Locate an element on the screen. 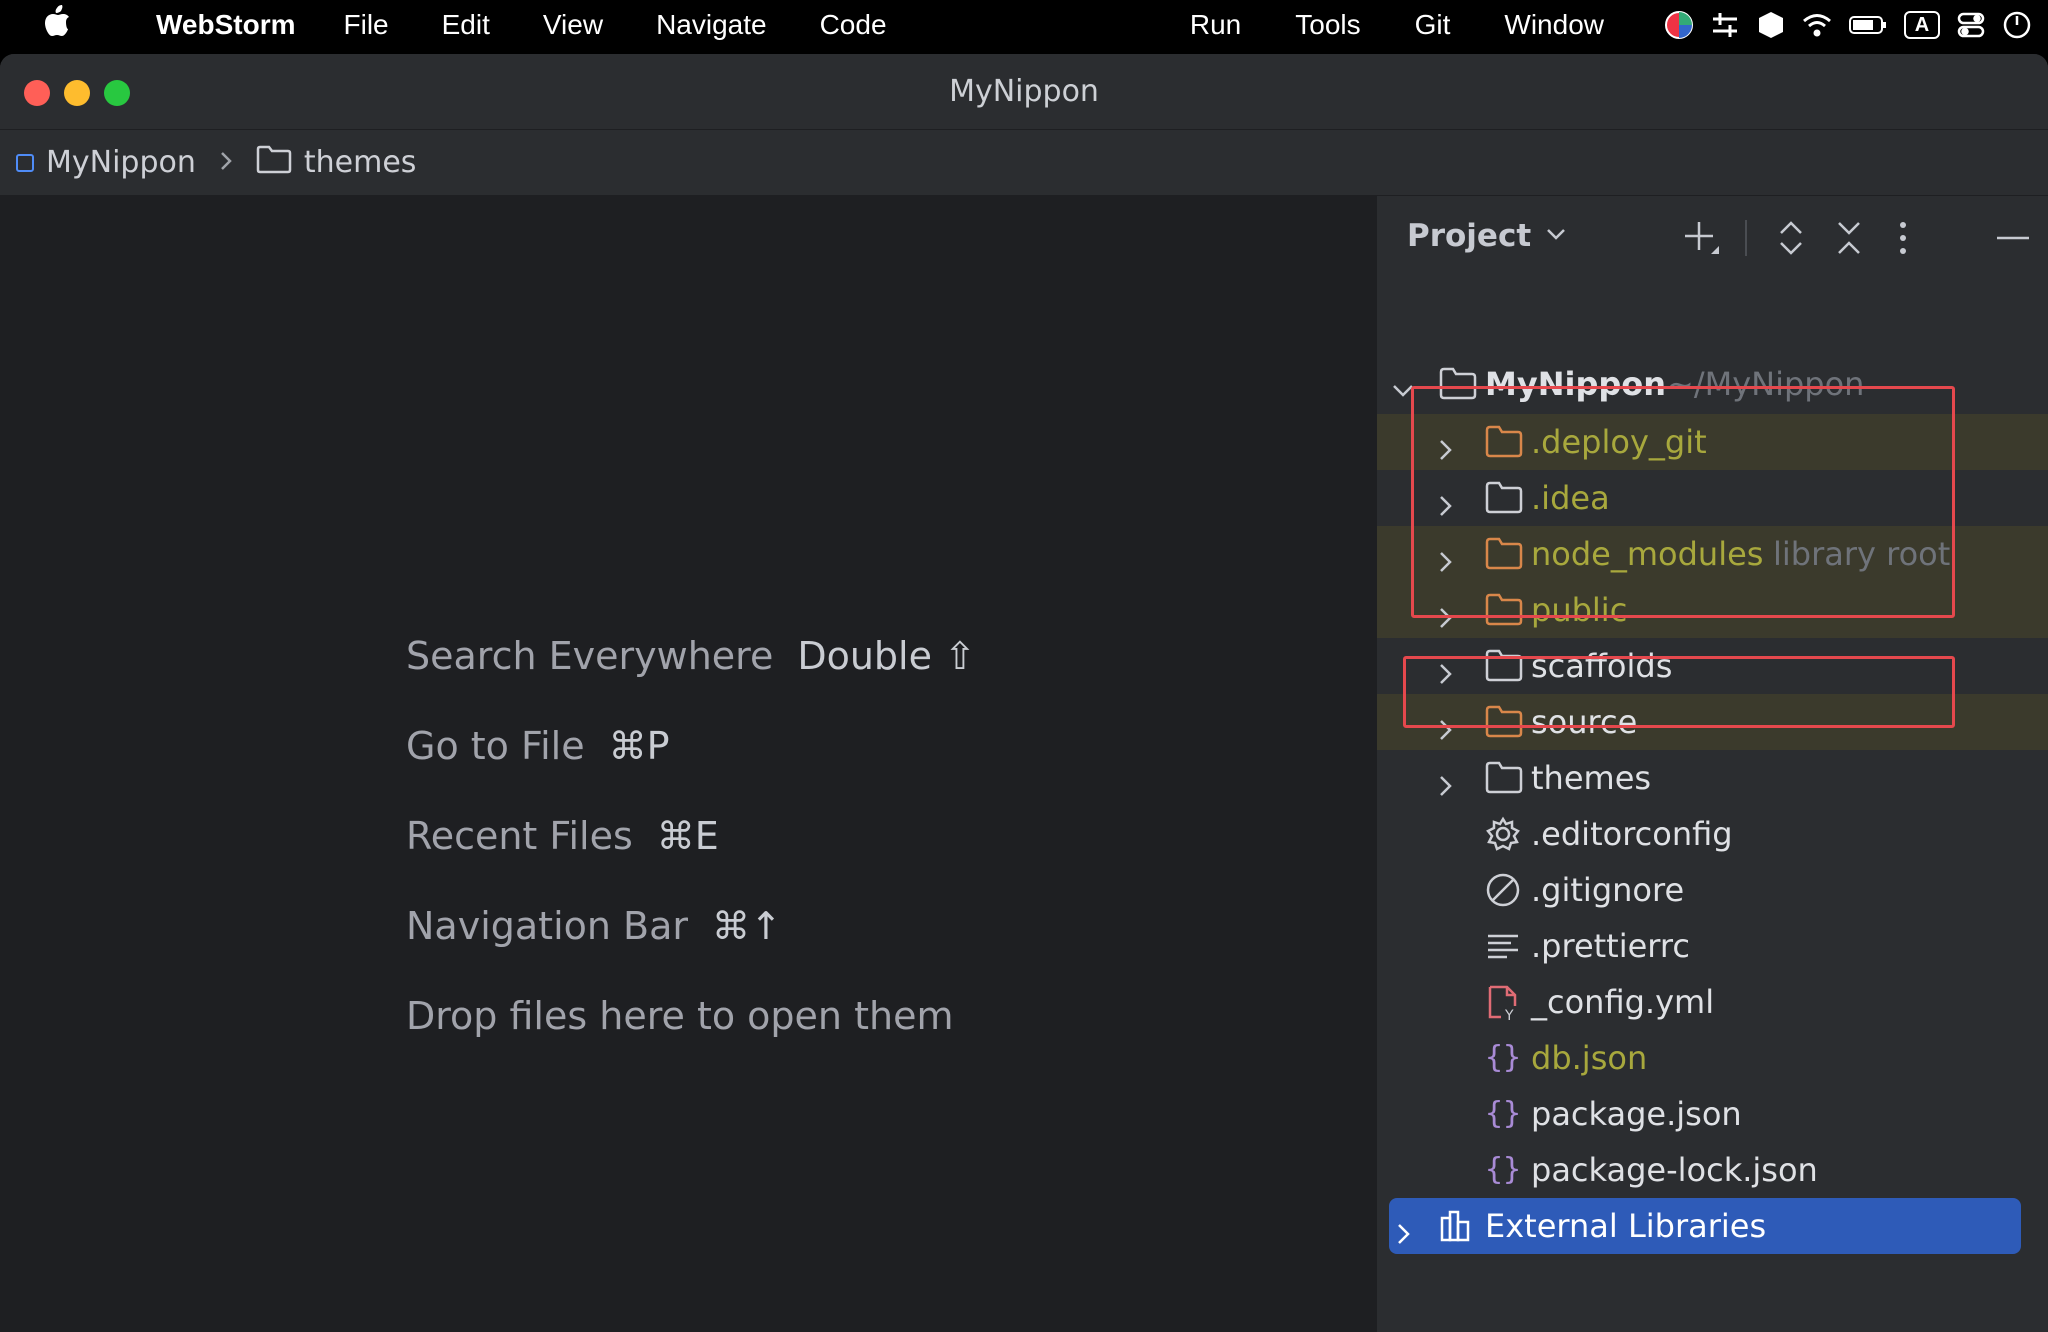  apple-menu-icon is located at coordinates (72, 25).